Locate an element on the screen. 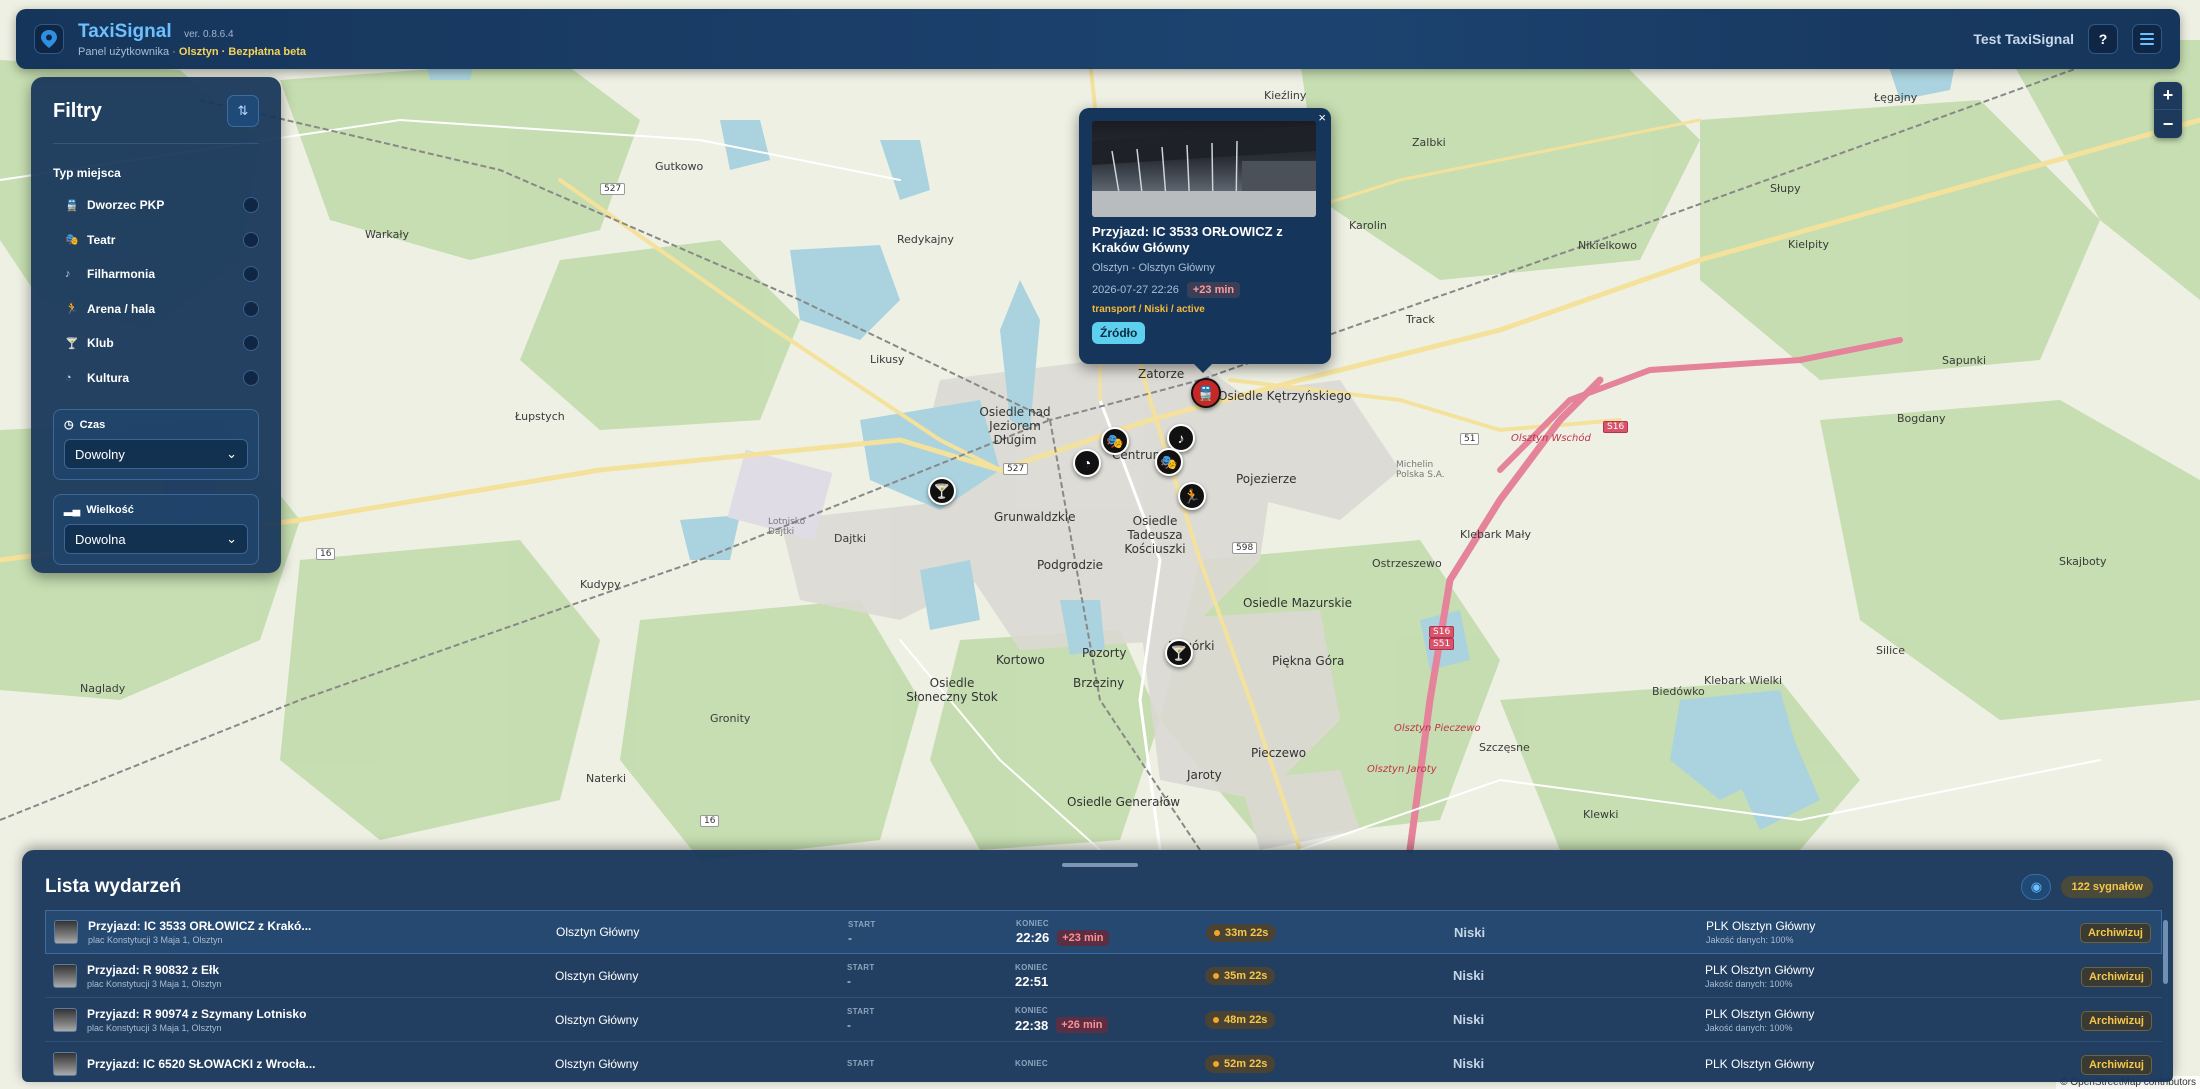 The height and width of the screenshot is (1089, 2200). events-scrollbar is located at coordinates (2165, 994).